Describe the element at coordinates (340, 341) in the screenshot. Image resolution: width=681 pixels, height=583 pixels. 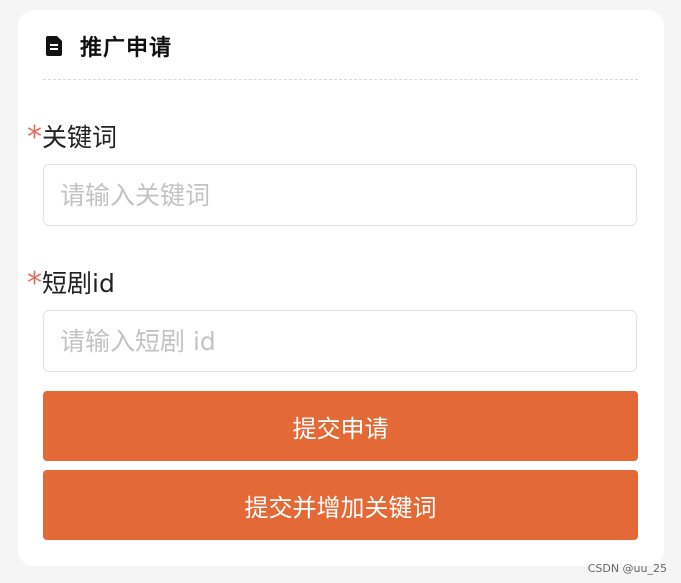
I see `drama-id-input` at that location.